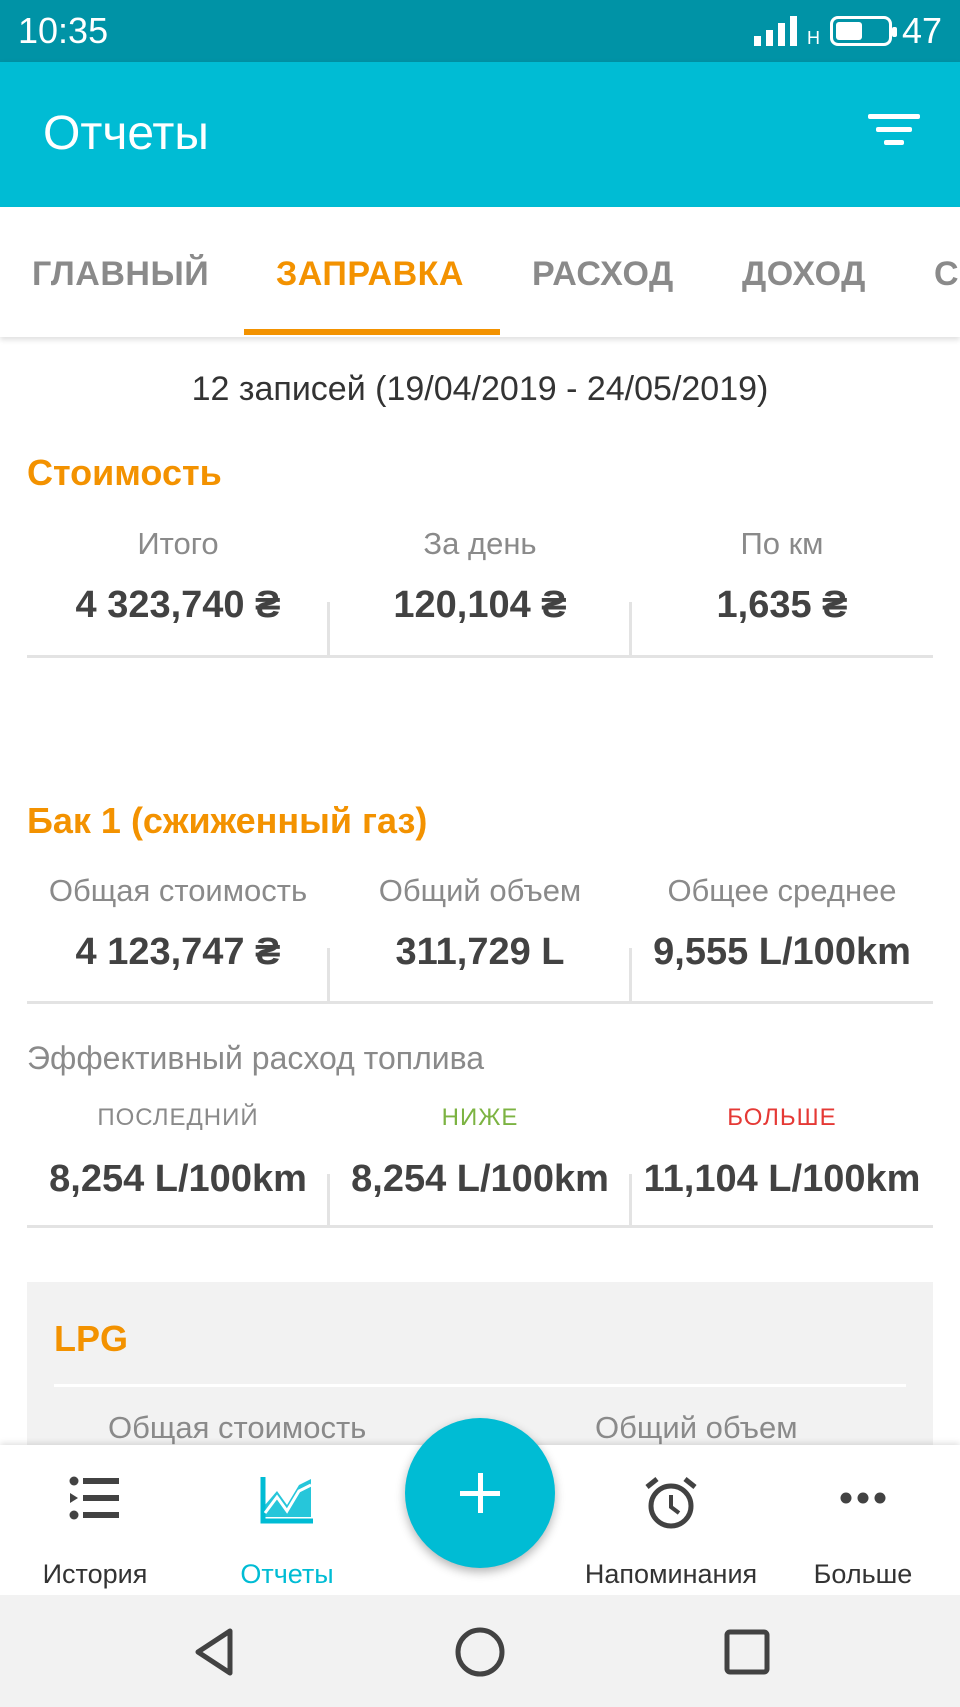 This screenshot has width=960, height=1707. Describe the element at coordinates (178, 952) in the screenshot. I see `stat-value: 4 123,747 ₴` at that location.